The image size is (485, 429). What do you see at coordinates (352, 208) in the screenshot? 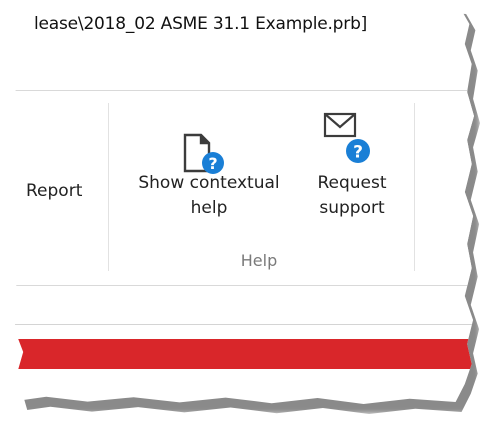
I see `request-support-label-line2: support` at bounding box center [352, 208].